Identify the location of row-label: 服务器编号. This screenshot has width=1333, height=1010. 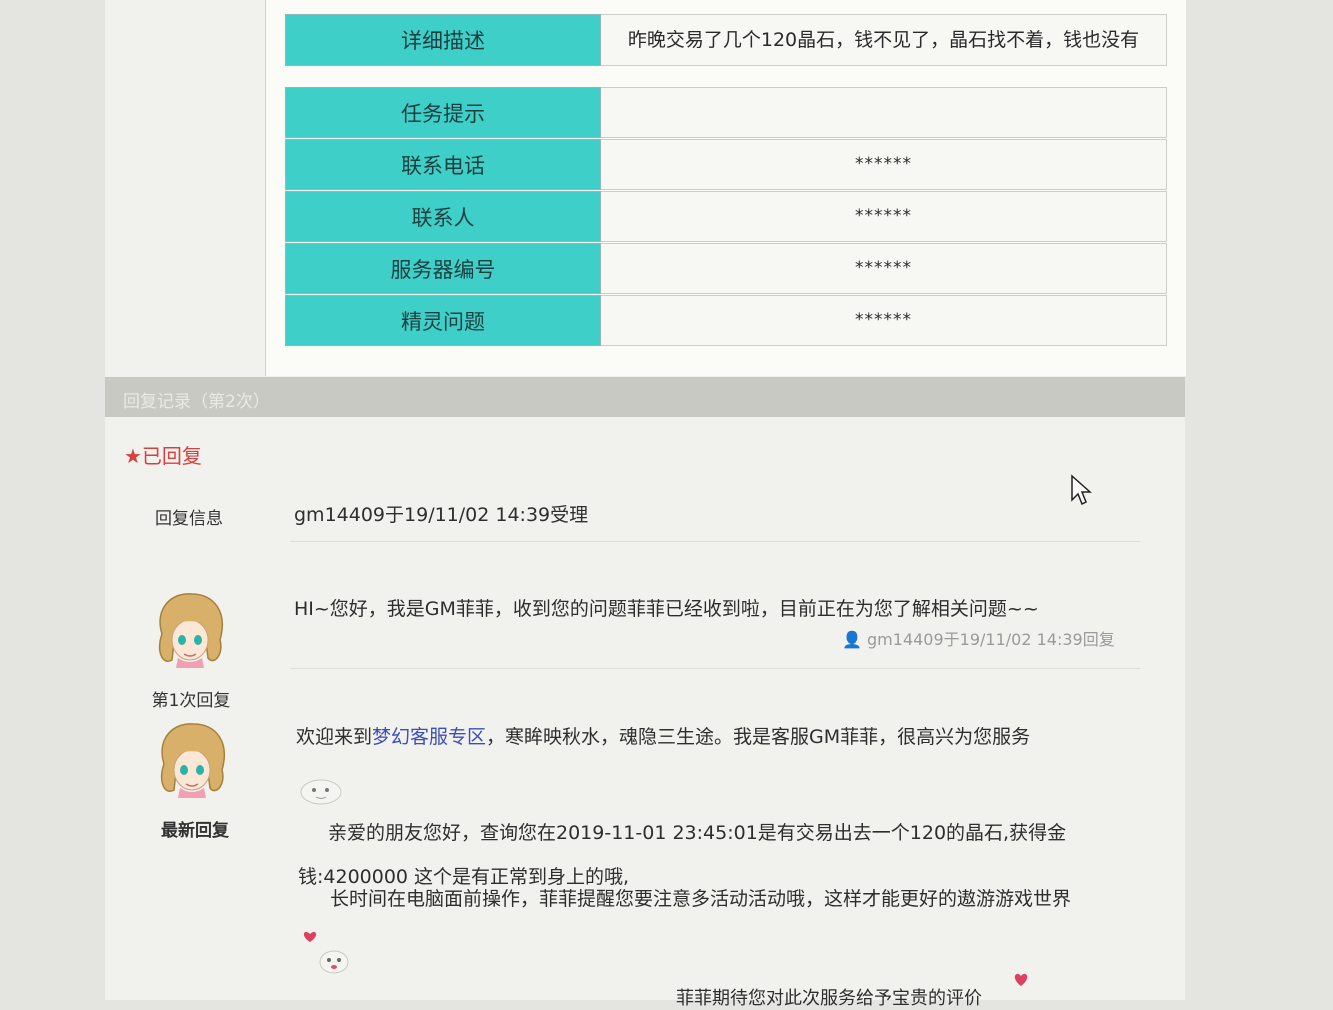
(443, 268).